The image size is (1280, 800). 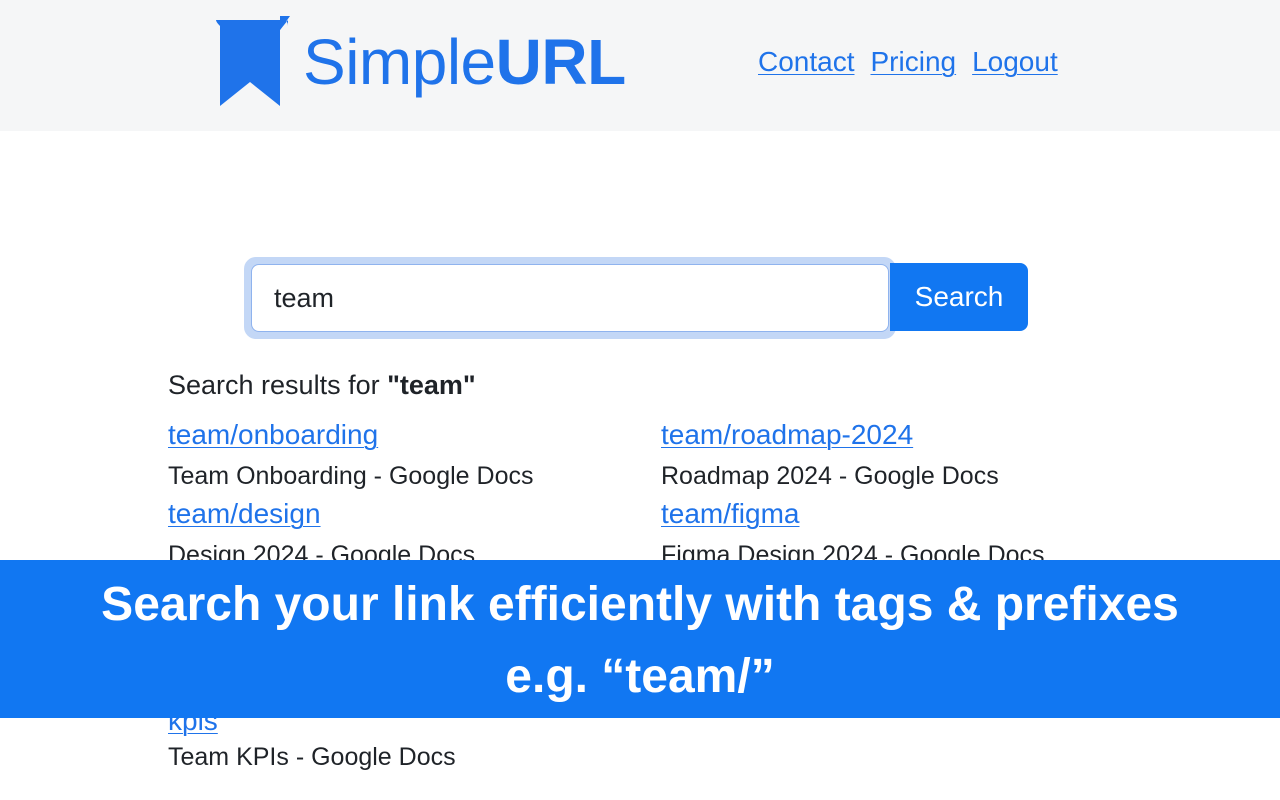 I want to click on results-heading: Search results for "team", so click(x=322, y=385).